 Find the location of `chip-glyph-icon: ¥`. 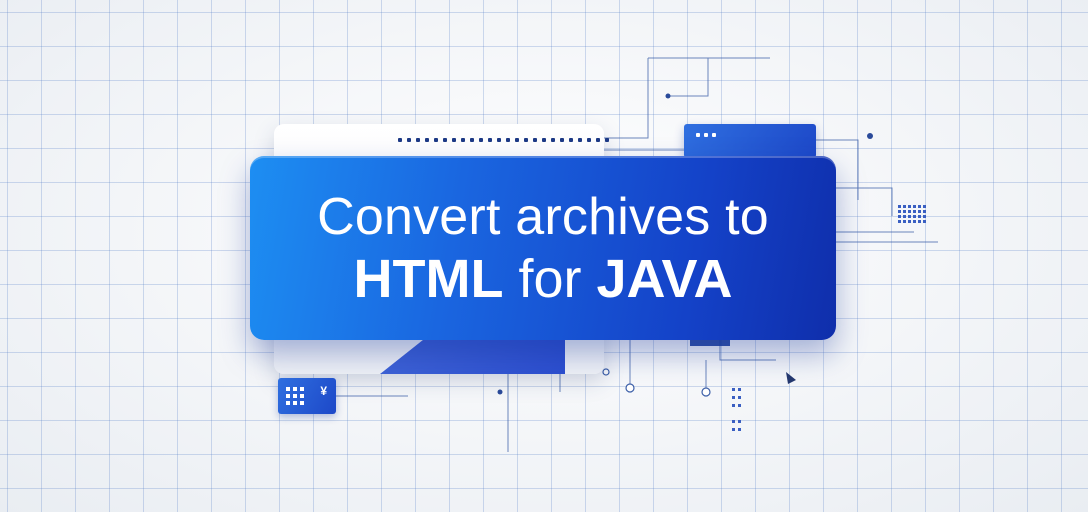

chip-glyph-icon: ¥ is located at coordinates (323, 391).